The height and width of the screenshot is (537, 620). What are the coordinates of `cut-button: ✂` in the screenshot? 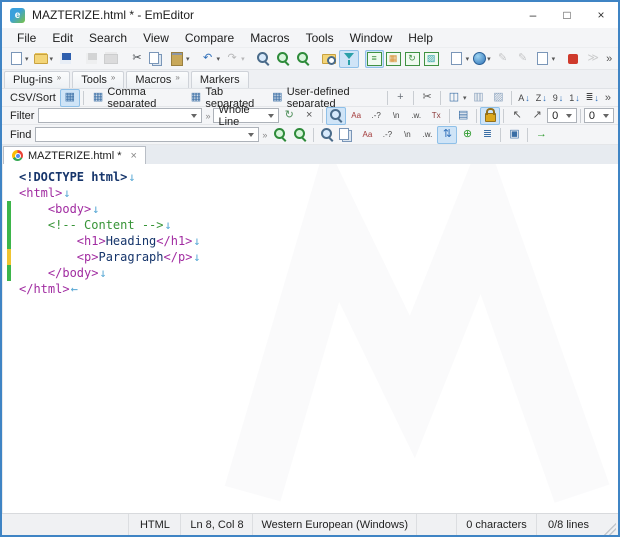 It's located at (137, 59).